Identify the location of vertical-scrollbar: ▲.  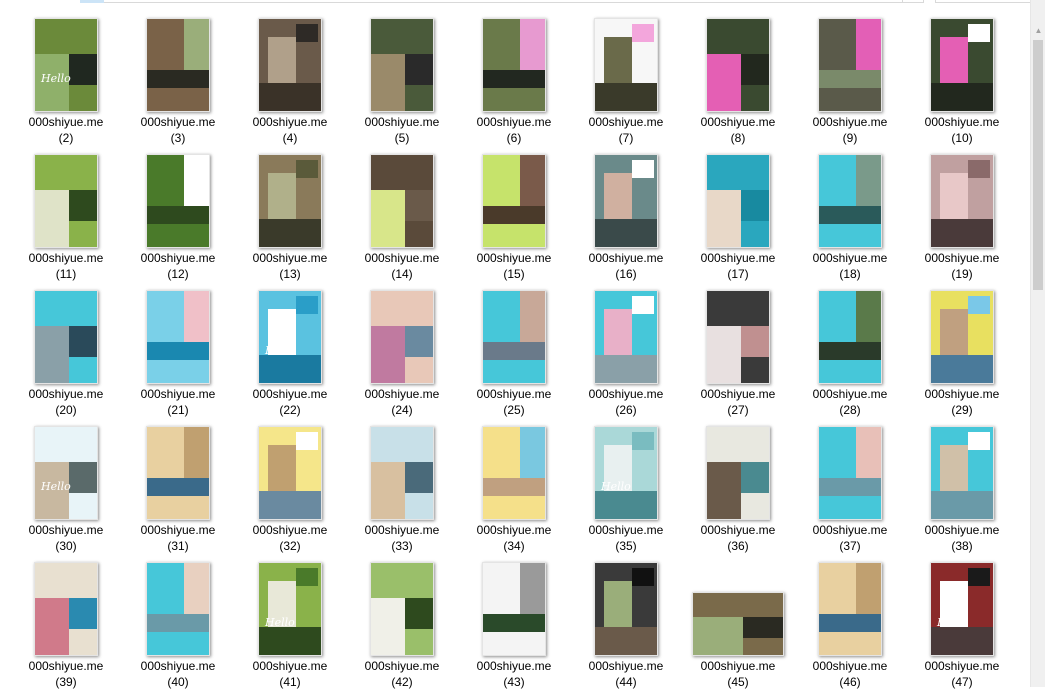
(1037, 343).